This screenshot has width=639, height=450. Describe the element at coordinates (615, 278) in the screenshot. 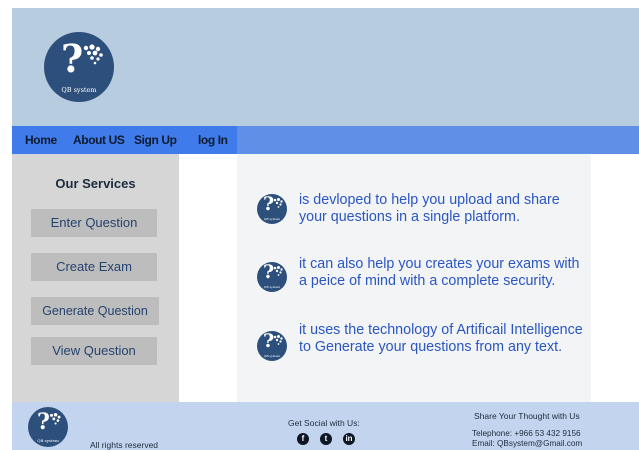

I see `right-margin` at that location.